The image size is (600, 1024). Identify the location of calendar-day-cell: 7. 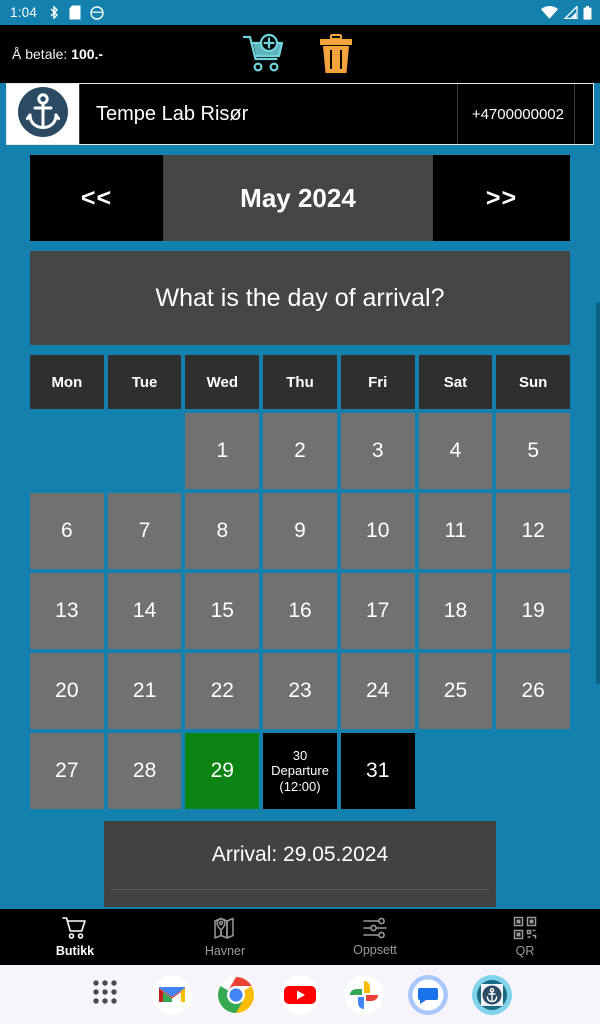
(144, 531).